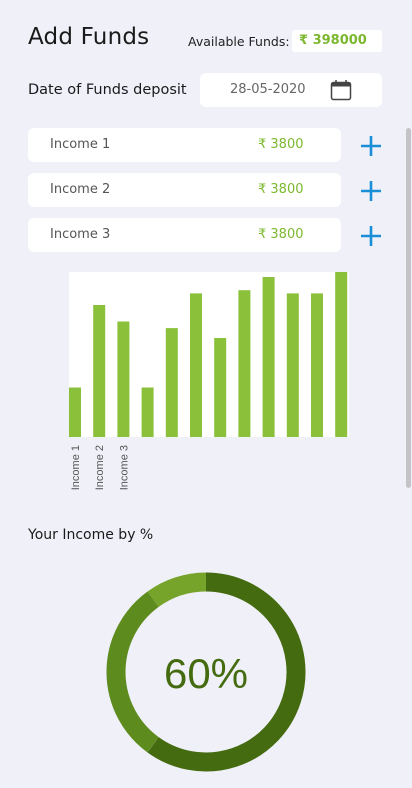  Describe the element at coordinates (337, 41) in the screenshot. I see `available-funds-value: ₹ 398000` at that location.